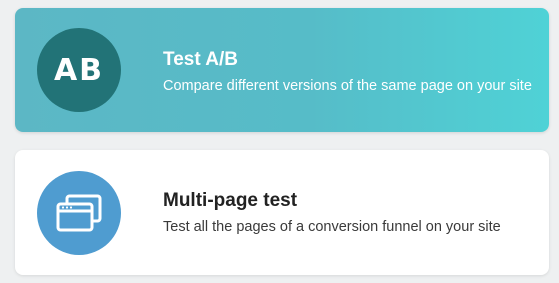 This screenshot has height=283, width=559. Describe the element at coordinates (200, 59) in the screenshot. I see `ab-test-title: Test A/B` at that location.